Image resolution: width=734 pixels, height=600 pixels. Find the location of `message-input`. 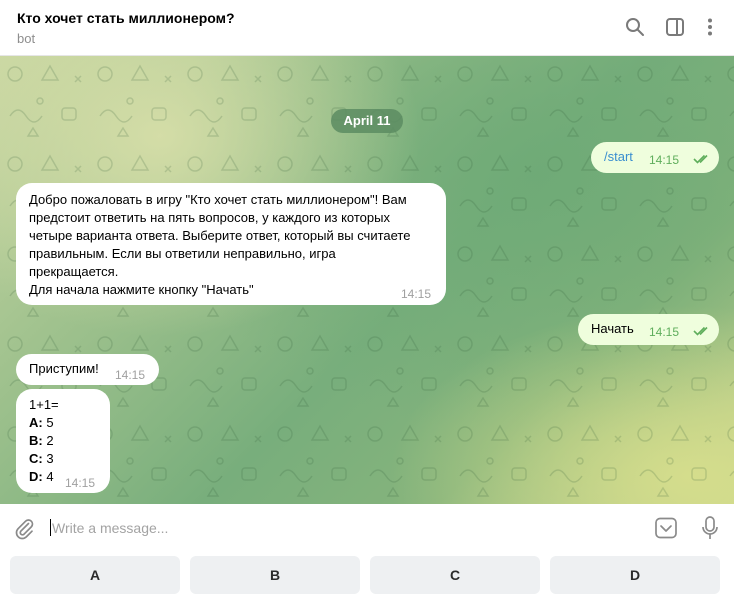

message-input is located at coordinates (332, 528).